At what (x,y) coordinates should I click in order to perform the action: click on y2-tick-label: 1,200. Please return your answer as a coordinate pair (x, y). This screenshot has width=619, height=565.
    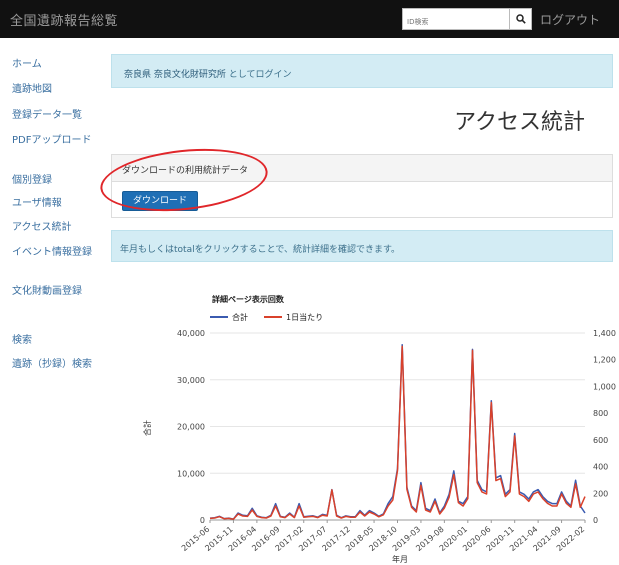
    Looking at the image, I should click on (604, 360).